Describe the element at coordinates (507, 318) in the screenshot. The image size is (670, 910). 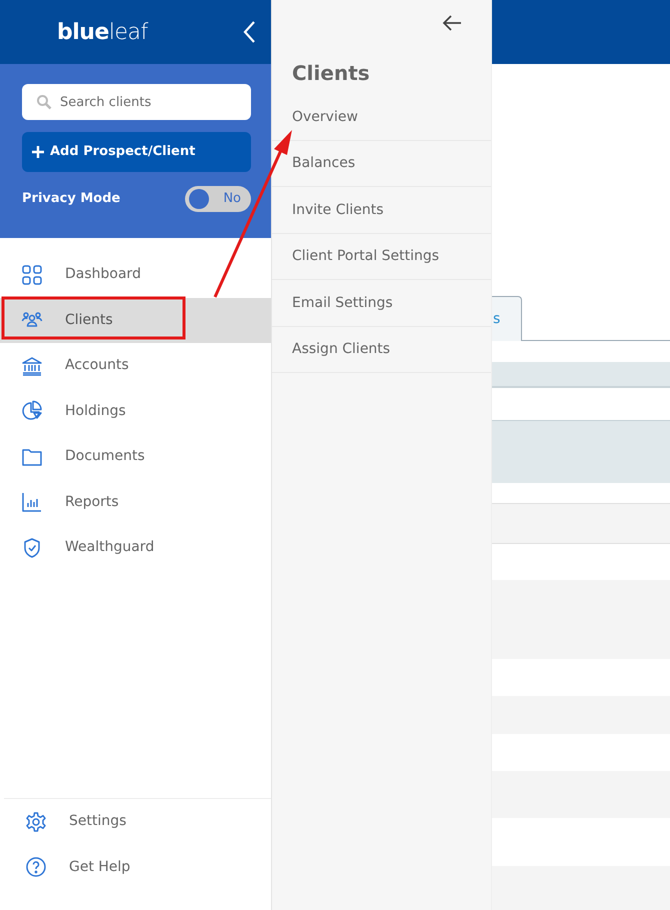
I see `tab: s` at that location.